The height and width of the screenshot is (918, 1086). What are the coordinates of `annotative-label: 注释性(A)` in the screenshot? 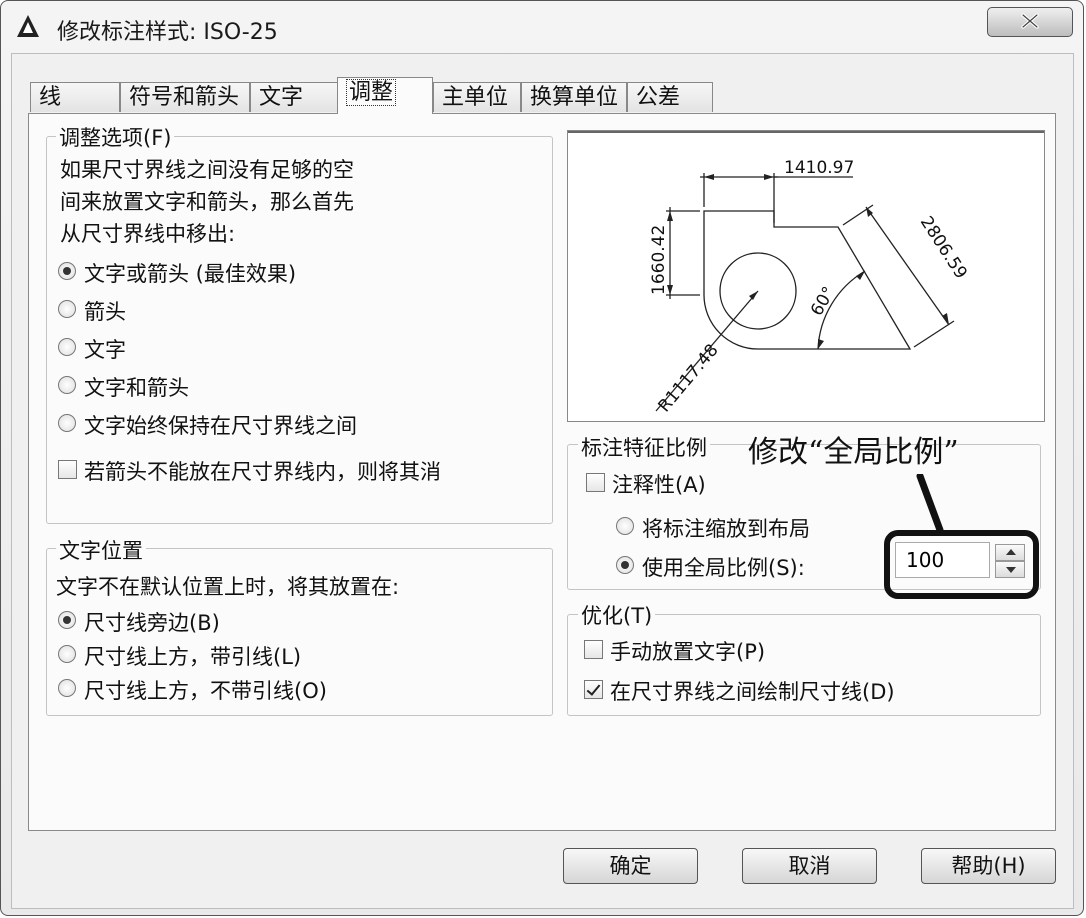 It's located at (659, 484).